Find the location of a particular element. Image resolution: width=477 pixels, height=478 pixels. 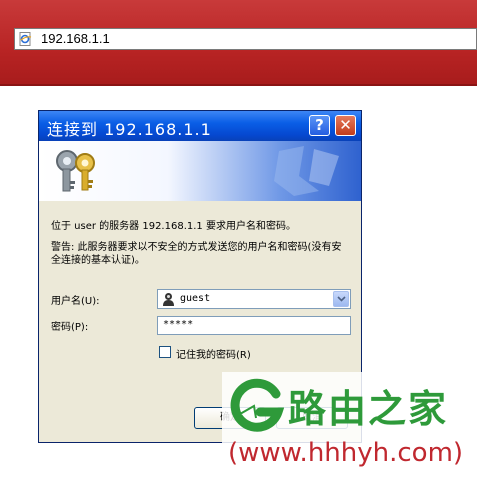

password-value: ***** is located at coordinates (178, 324).